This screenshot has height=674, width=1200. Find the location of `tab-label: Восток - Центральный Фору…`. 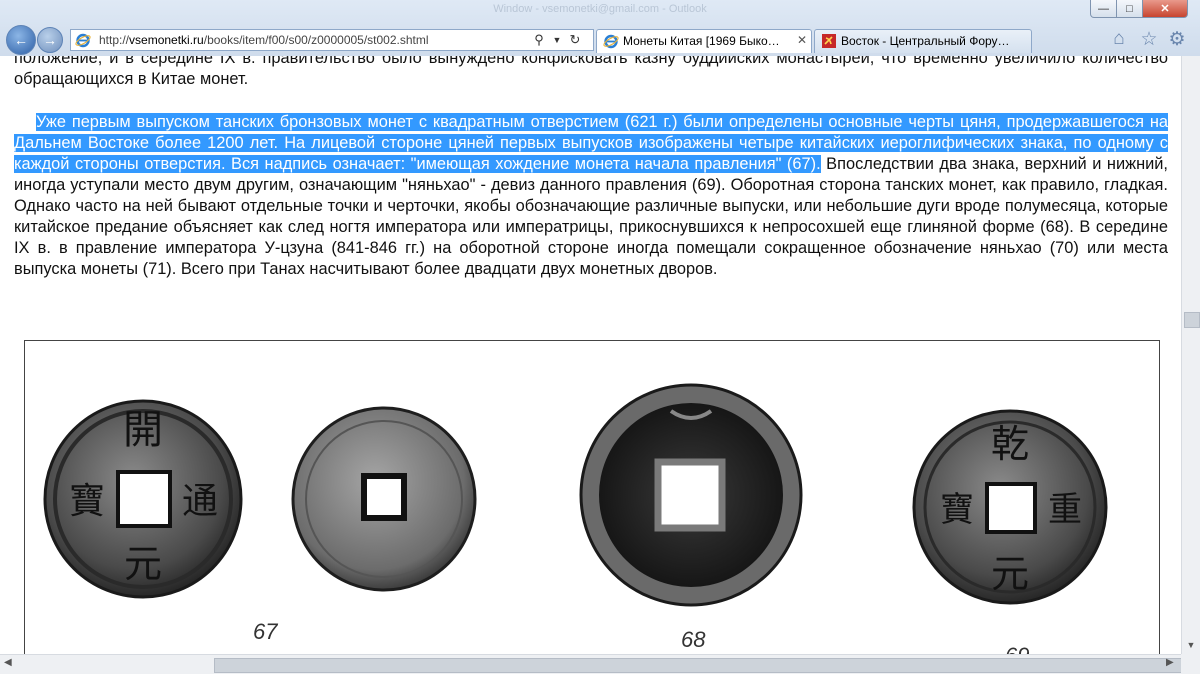

tab-label: Восток - Центральный Фору… is located at coordinates (925, 41).